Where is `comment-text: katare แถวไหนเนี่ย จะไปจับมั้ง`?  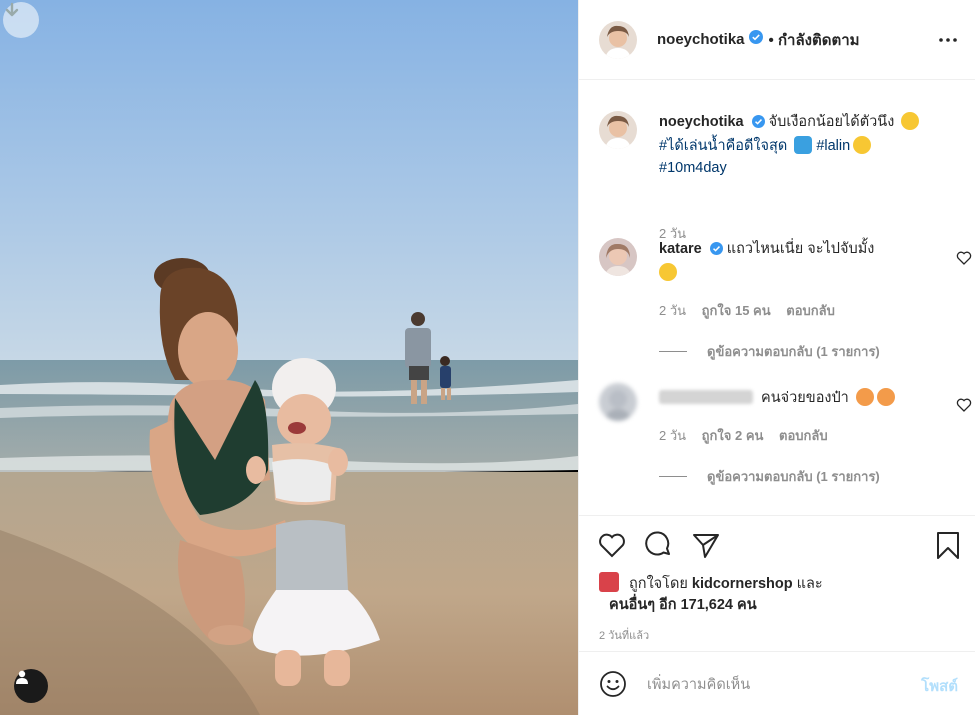
comment-text: katare แถวไหนเนี่ย จะไปจับมั้ง is located at coordinates (799, 261).